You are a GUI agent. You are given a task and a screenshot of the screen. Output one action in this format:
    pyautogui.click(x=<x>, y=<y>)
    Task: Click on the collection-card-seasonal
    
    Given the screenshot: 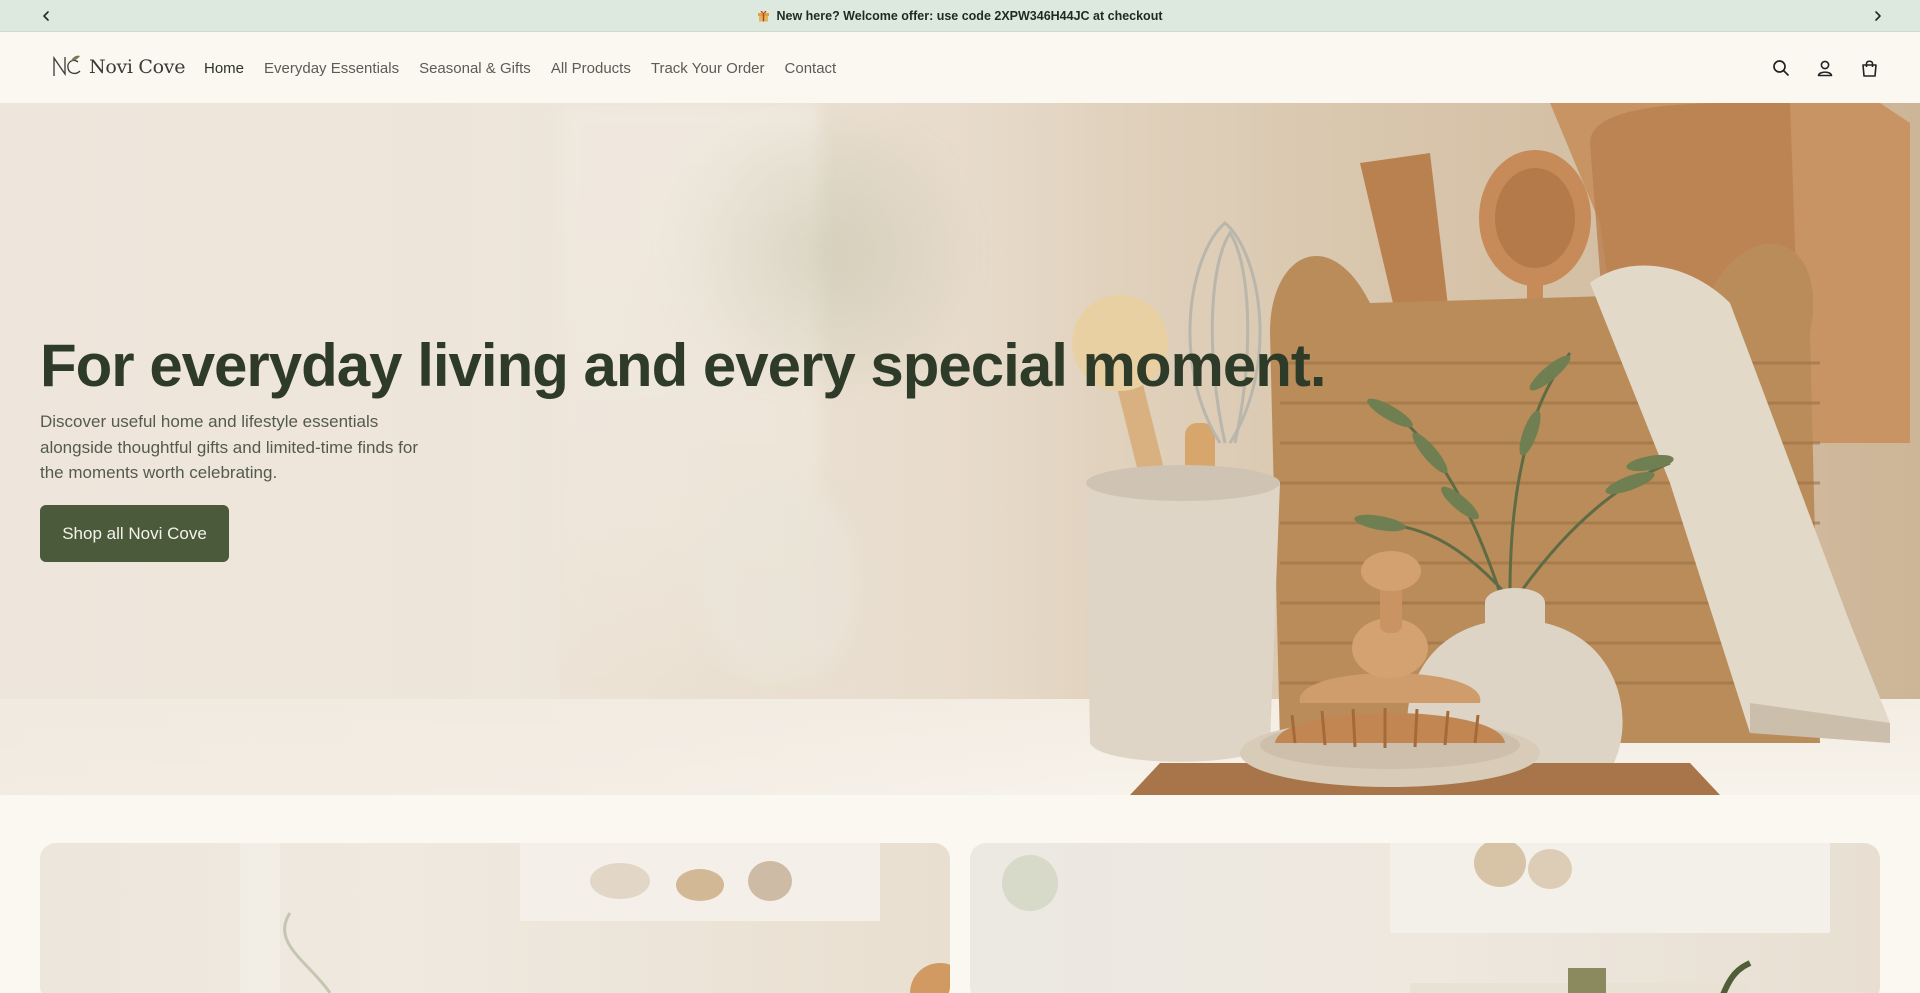 What is the action you would take?
    pyautogui.click(x=1425, y=918)
    